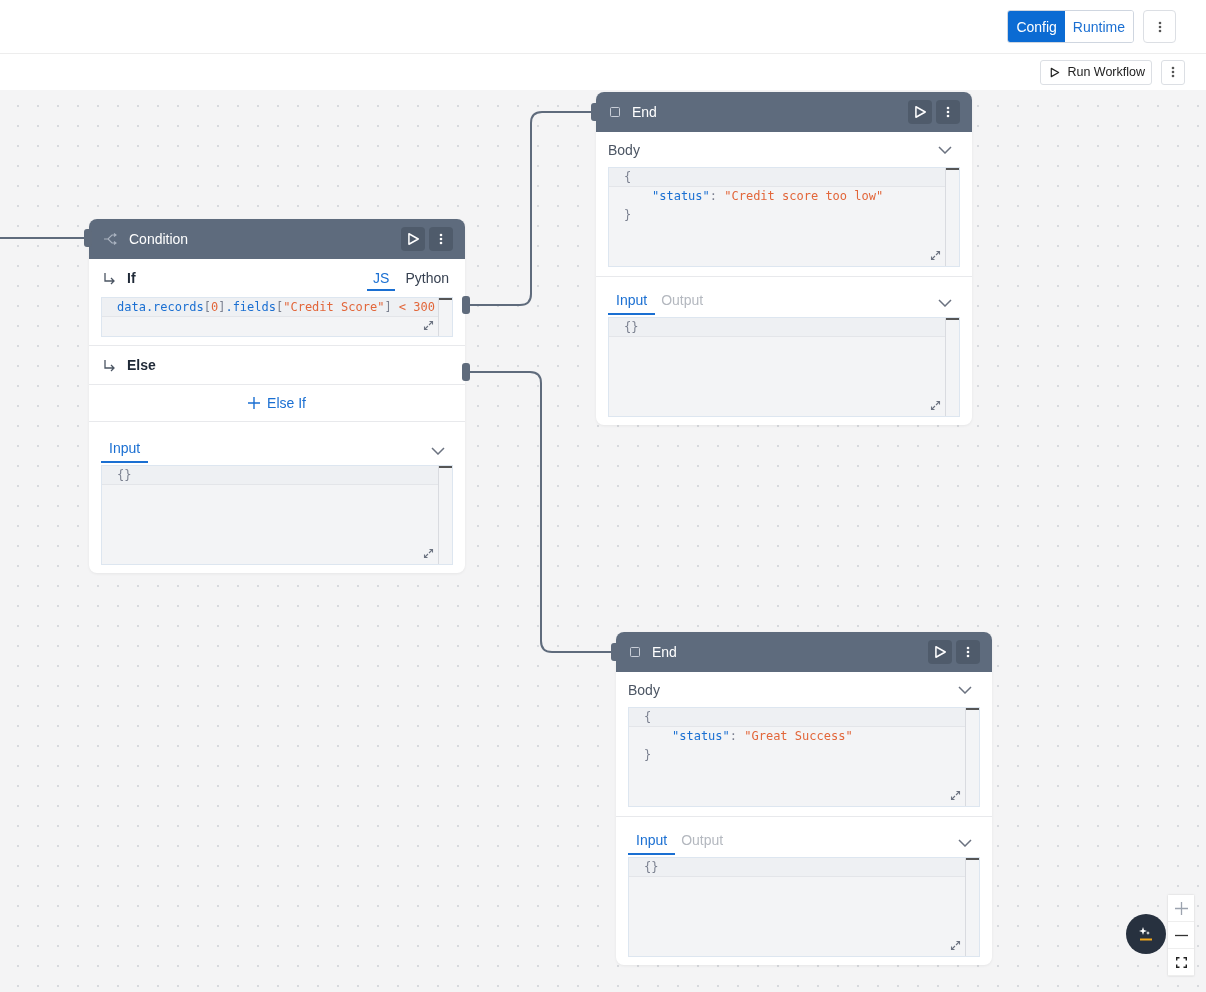 This screenshot has width=1206, height=992. I want to click on fullscreen-icon, so click(1181, 962).